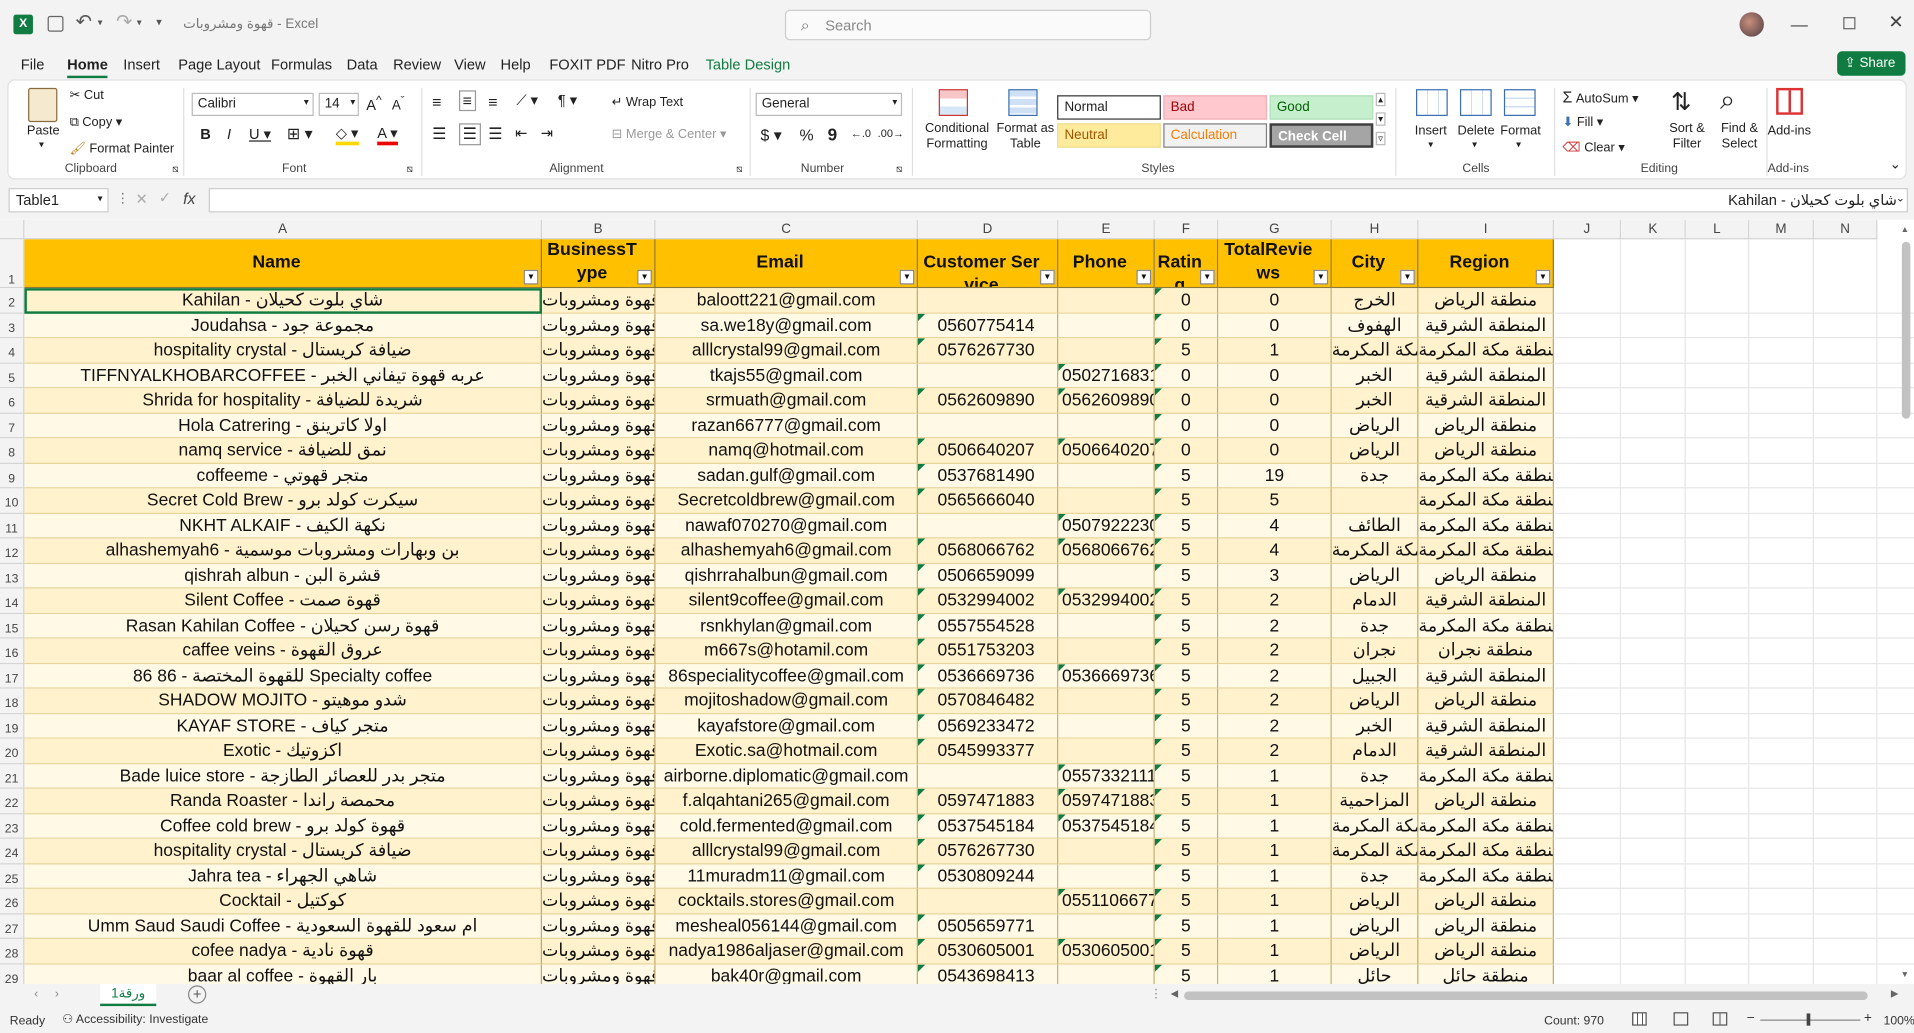  I want to click on table-cell: m667s@hotamil.com, so click(786, 651).